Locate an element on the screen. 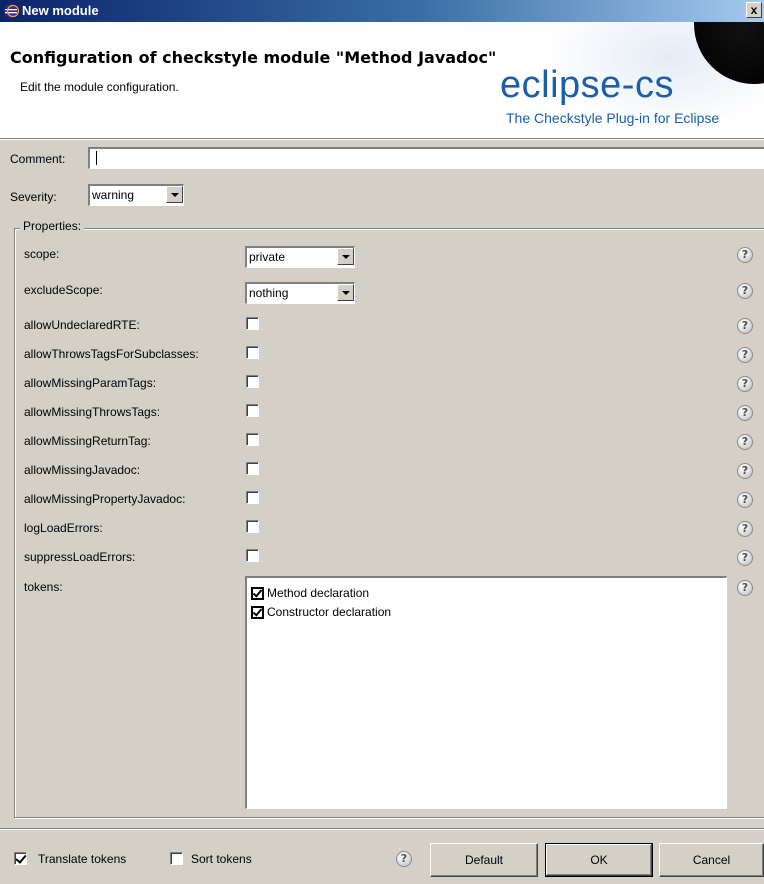 Image resolution: width=764 pixels, height=884 pixels. translate-tokens-label: Translate tokens is located at coordinates (82, 859).